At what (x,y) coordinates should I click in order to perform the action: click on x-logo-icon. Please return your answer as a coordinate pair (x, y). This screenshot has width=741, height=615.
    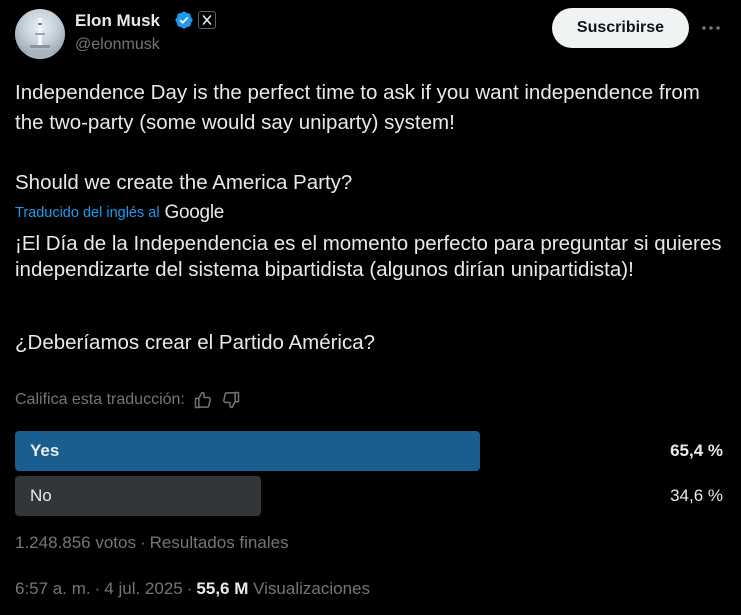
    Looking at the image, I should click on (207, 20).